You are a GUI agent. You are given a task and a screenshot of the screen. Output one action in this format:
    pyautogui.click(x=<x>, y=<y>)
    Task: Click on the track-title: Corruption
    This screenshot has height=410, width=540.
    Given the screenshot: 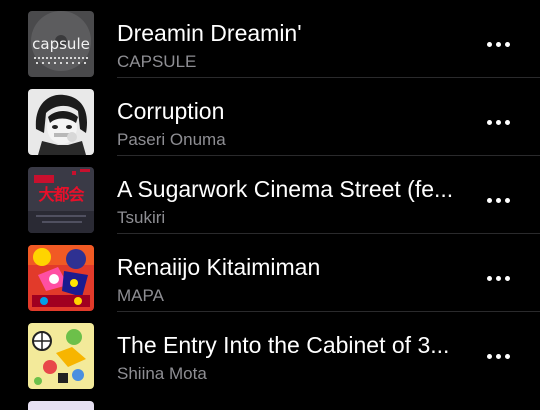 What is the action you would take?
    pyautogui.click(x=171, y=111)
    